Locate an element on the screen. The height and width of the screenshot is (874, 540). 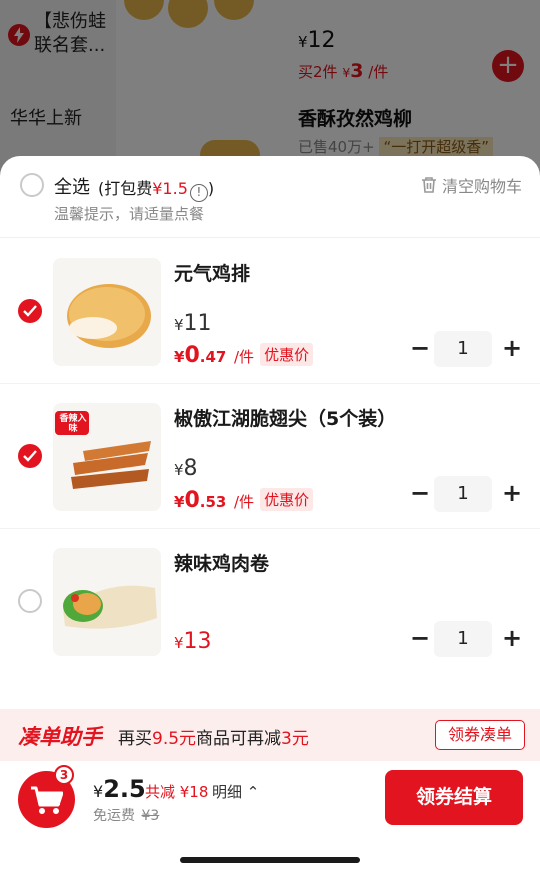
shipping-fee: 免运费 ¥3 is located at coordinates (126, 816).